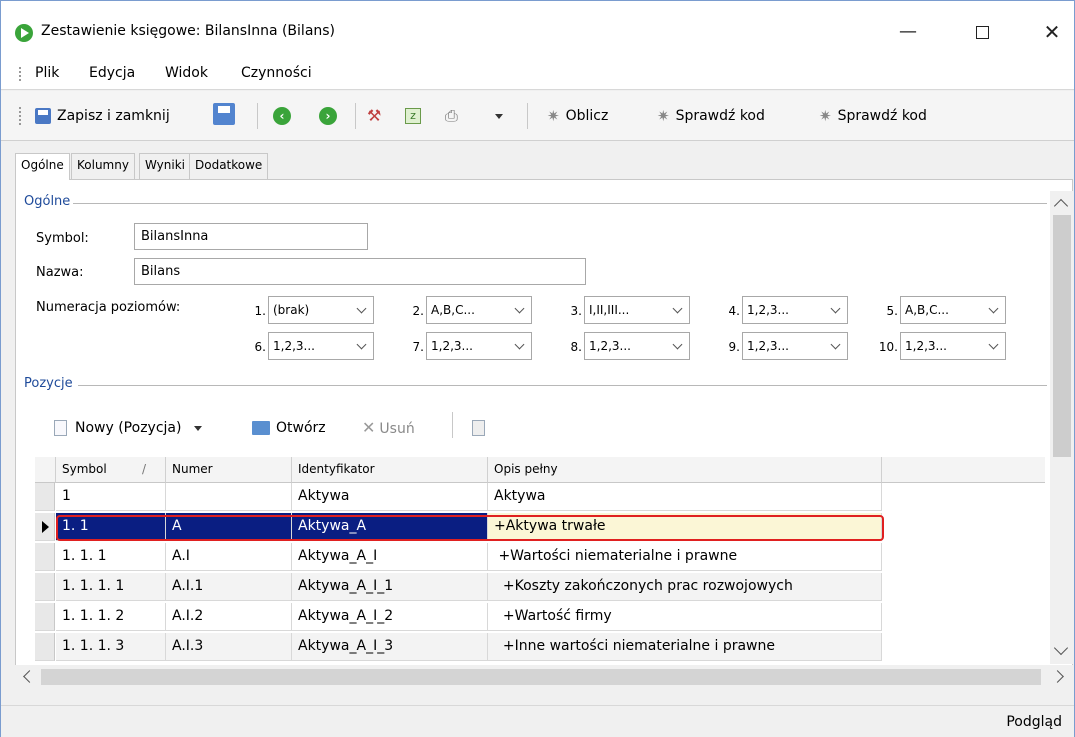 The width and height of the screenshot is (1075, 737). Describe the element at coordinates (111, 497) in the screenshot. I see `table-cell: 1` at that location.